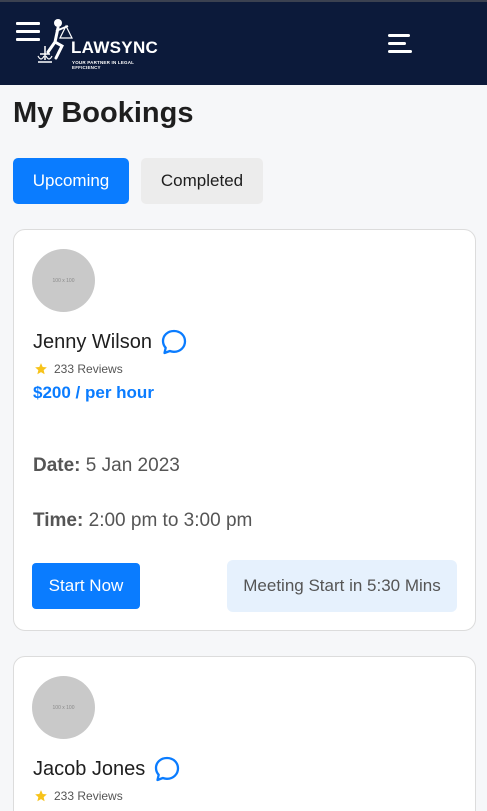 The image size is (487, 811). What do you see at coordinates (58, 520) in the screenshot?
I see `time-label: Time:` at bounding box center [58, 520].